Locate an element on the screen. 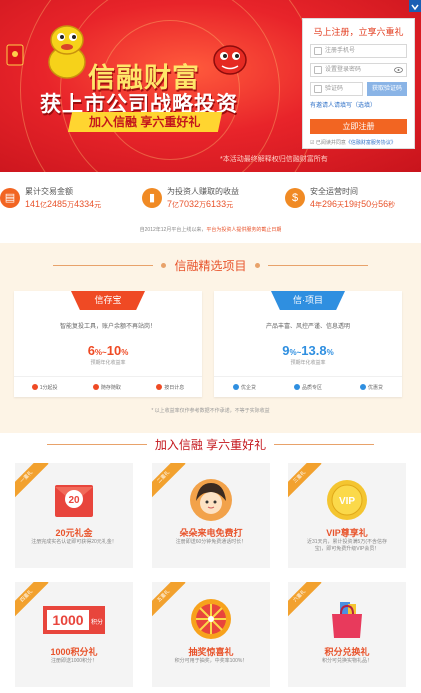 The height and width of the screenshot is (693, 421). products-disclaimer: * 以上收益率仅作参考数据不作承诺，不等于实际收益 is located at coordinates (210, 411).